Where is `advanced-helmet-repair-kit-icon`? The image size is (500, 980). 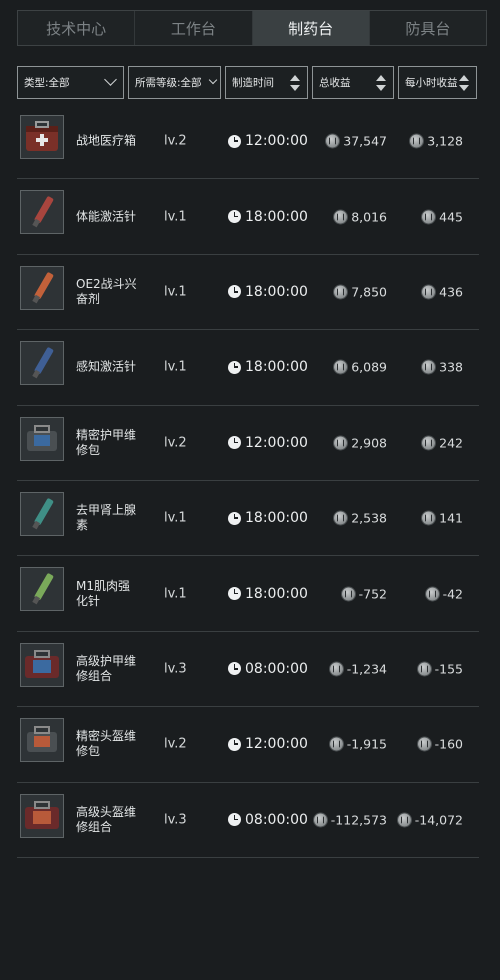
advanced-helmet-repair-kit-icon is located at coordinates (42, 815).